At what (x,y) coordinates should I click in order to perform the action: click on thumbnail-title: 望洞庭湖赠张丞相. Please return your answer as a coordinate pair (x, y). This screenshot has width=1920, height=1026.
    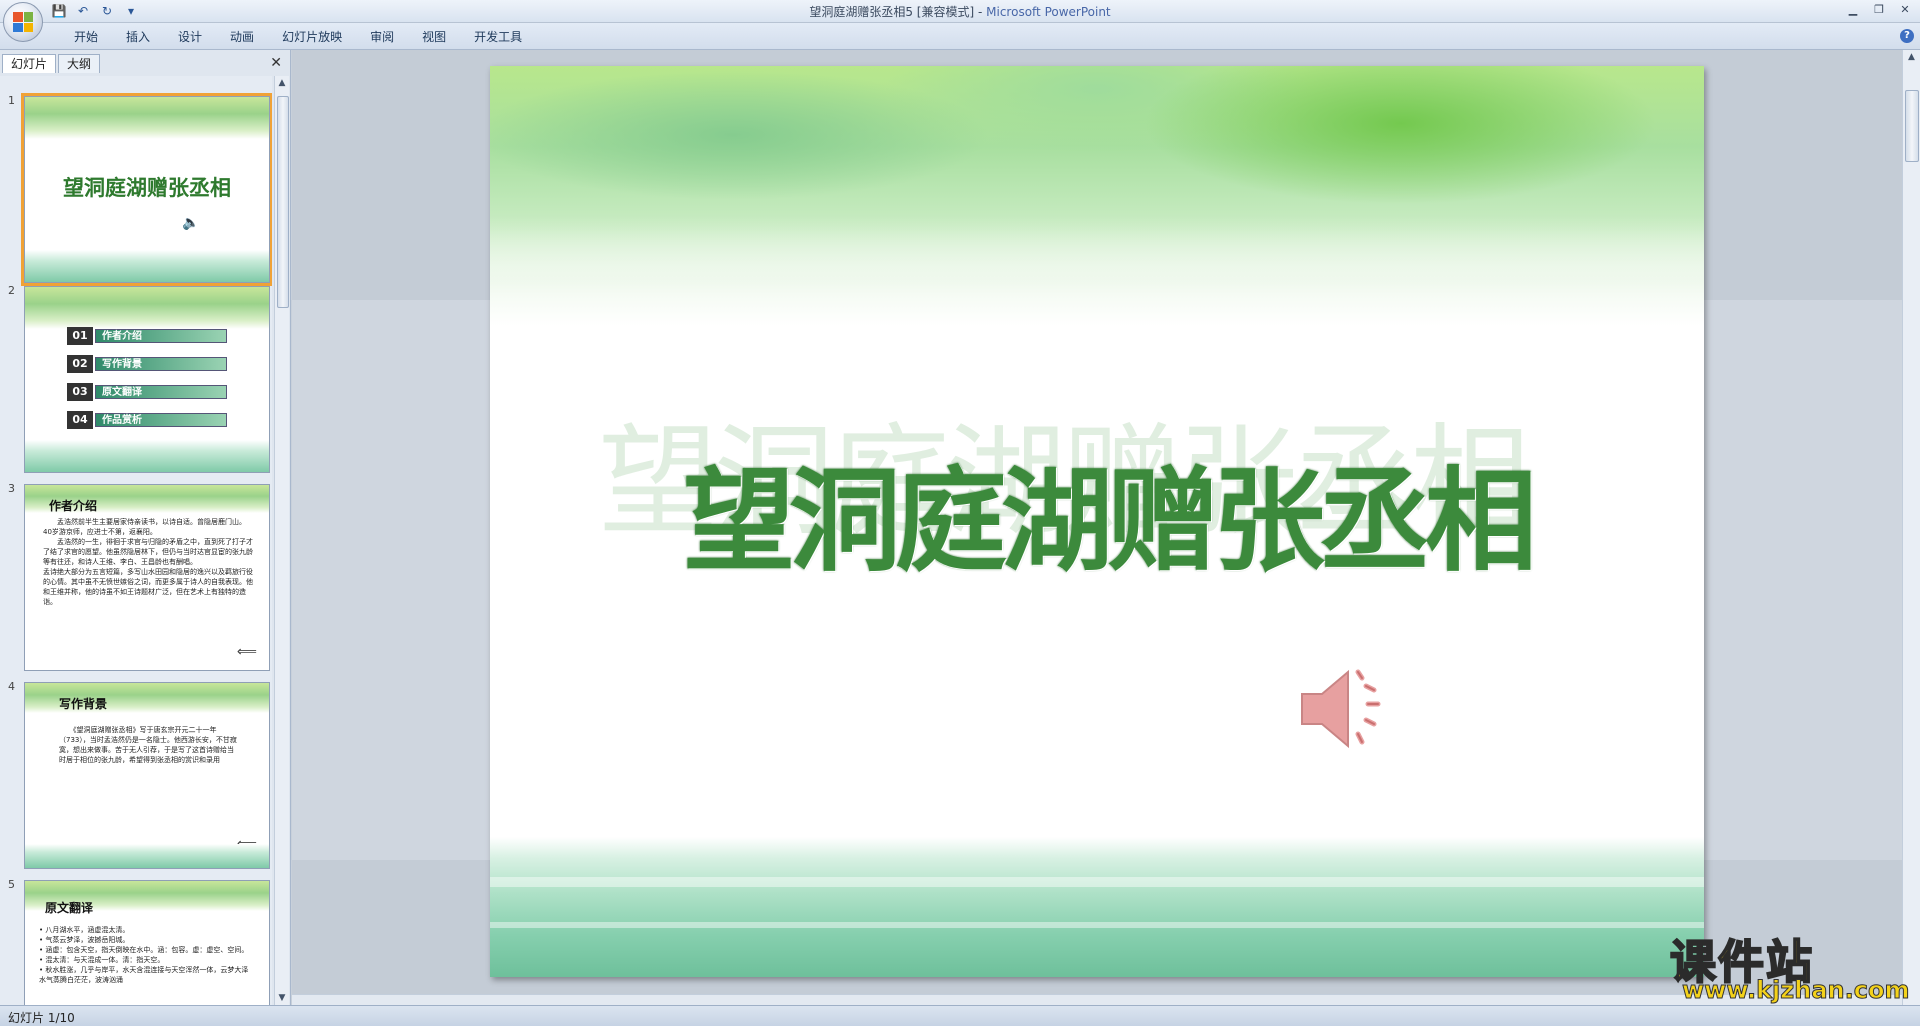
    Looking at the image, I should click on (147, 187).